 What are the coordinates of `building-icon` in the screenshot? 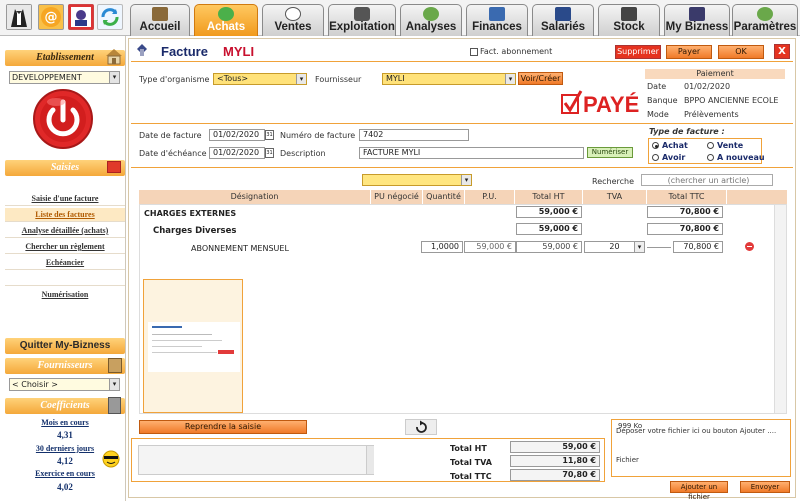 It's located at (697, 14).